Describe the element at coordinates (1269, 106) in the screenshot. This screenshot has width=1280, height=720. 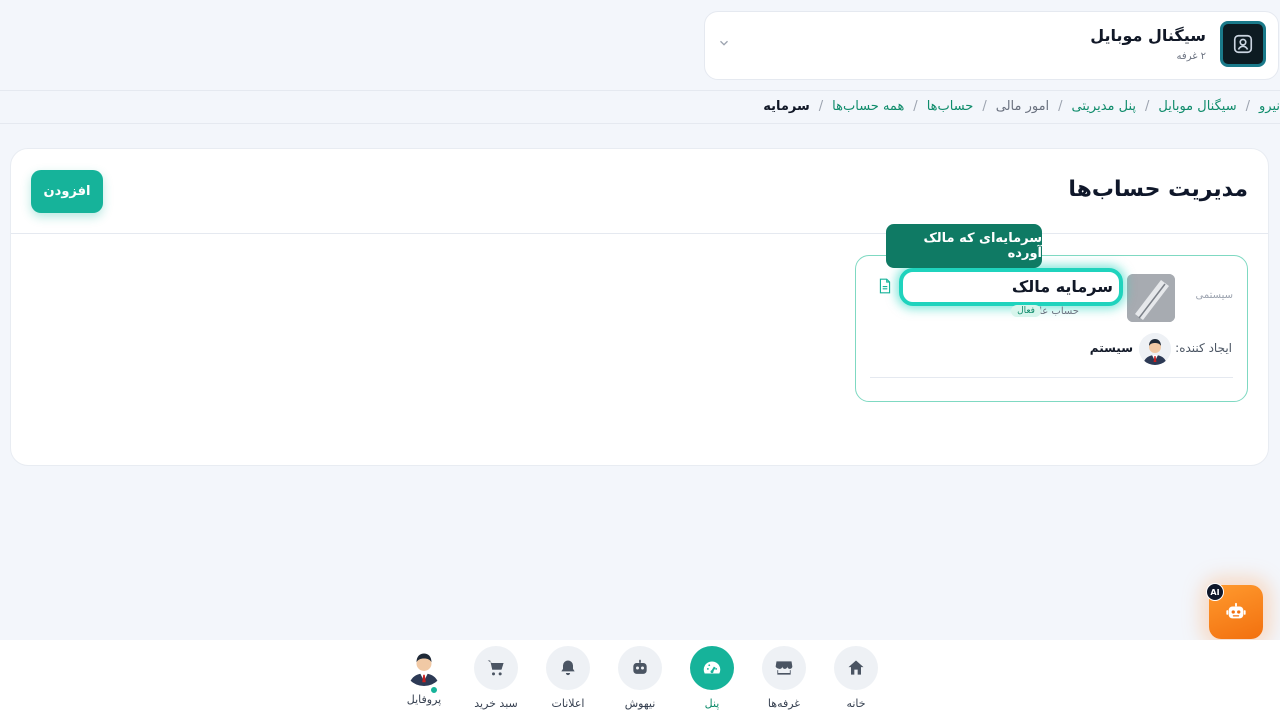
I see `breadcrumb-item-home: نیرو` at that location.